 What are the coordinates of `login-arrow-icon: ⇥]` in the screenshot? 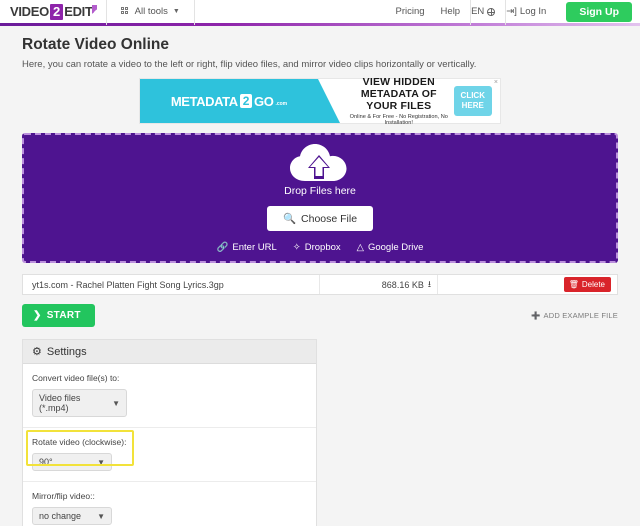 It's located at (511, 11).